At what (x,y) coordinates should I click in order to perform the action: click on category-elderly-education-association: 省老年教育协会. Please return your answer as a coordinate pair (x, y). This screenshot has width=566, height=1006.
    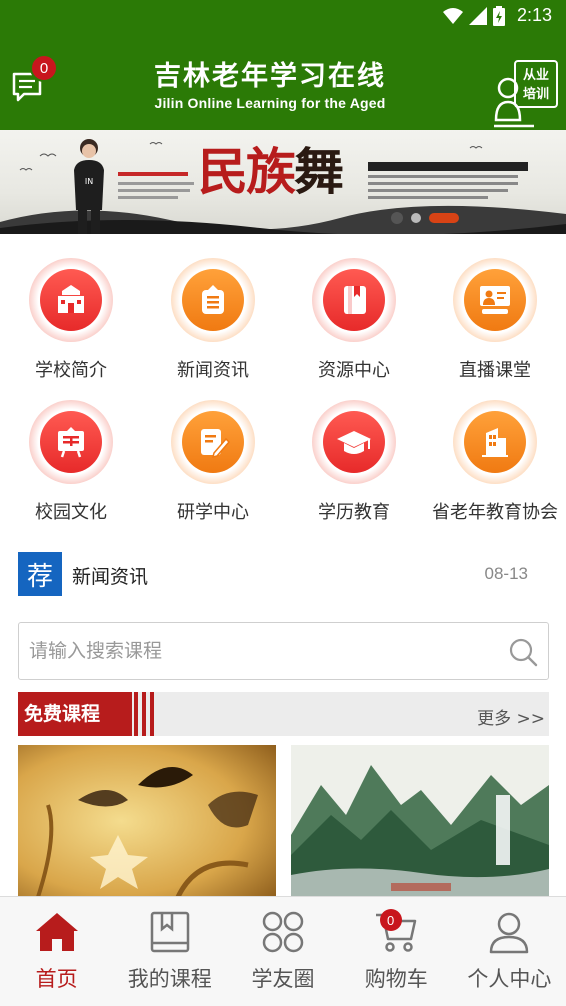
    Looking at the image, I should click on (495, 462).